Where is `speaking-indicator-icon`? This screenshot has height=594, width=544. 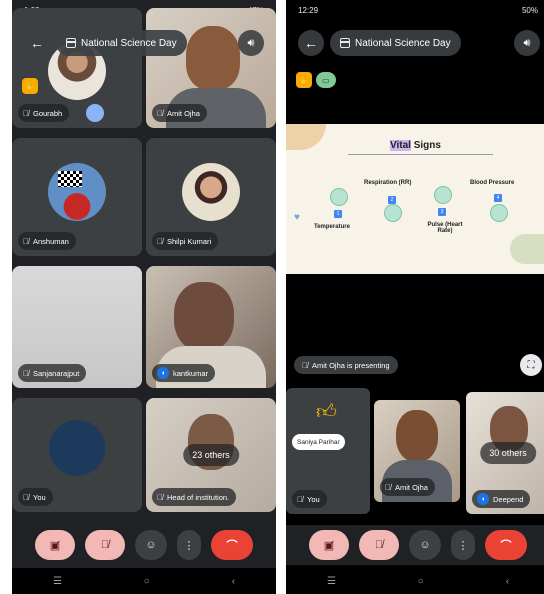 speaking-indicator-icon is located at coordinates (95, 113).